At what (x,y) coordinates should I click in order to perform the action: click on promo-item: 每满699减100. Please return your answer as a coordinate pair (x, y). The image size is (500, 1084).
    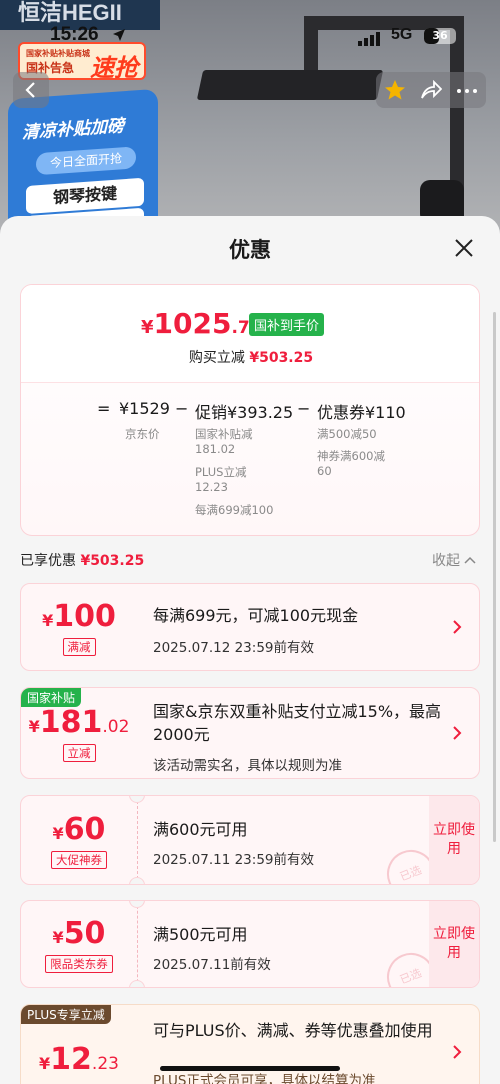
    Looking at the image, I should click on (234, 510).